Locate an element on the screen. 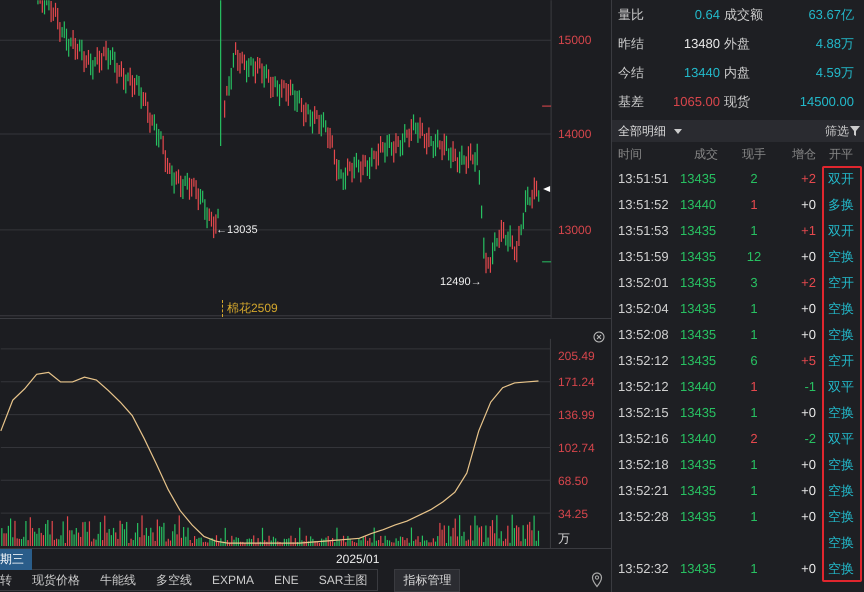 The width and height of the screenshot is (864, 592). y-tick-label: 102.74 is located at coordinates (576, 448).